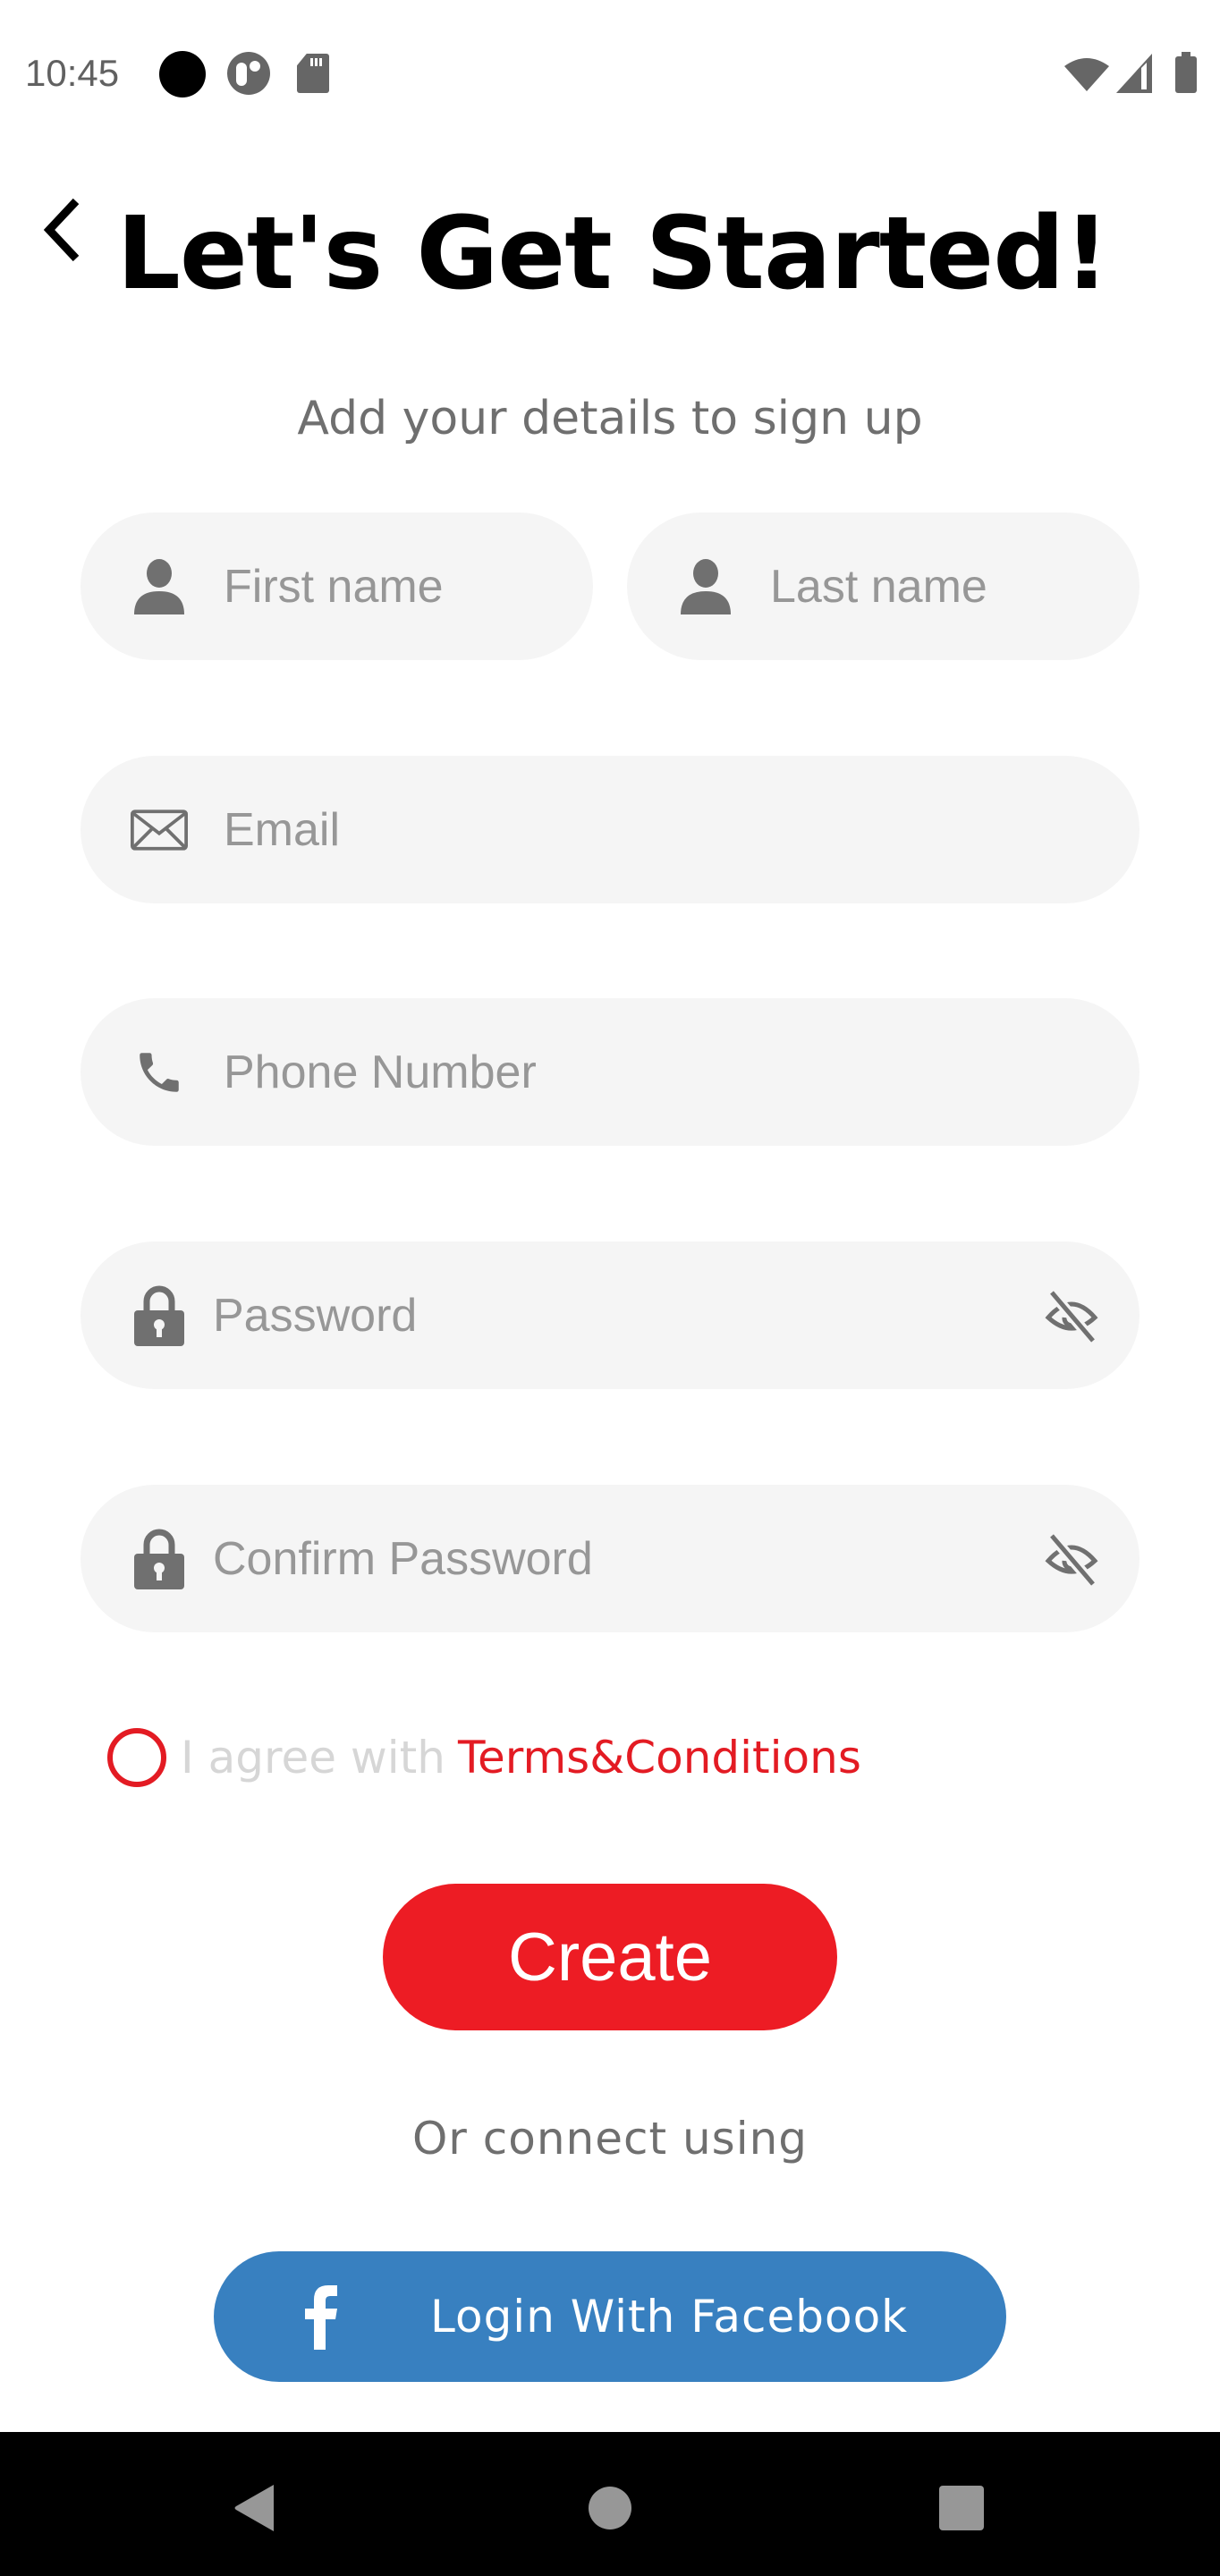 The height and width of the screenshot is (2576, 1220). Describe the element at coordinates (1186, 72) in the screenshot. I see `battery-icon` at that location.